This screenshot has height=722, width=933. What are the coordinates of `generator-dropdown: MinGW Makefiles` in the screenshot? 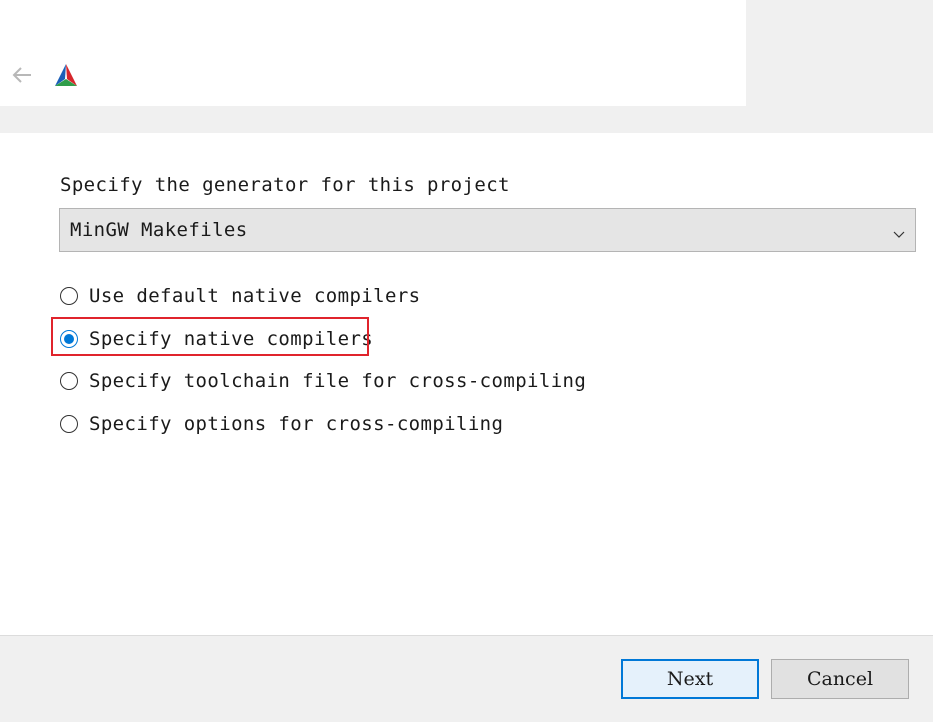 It's located at (487, 230).